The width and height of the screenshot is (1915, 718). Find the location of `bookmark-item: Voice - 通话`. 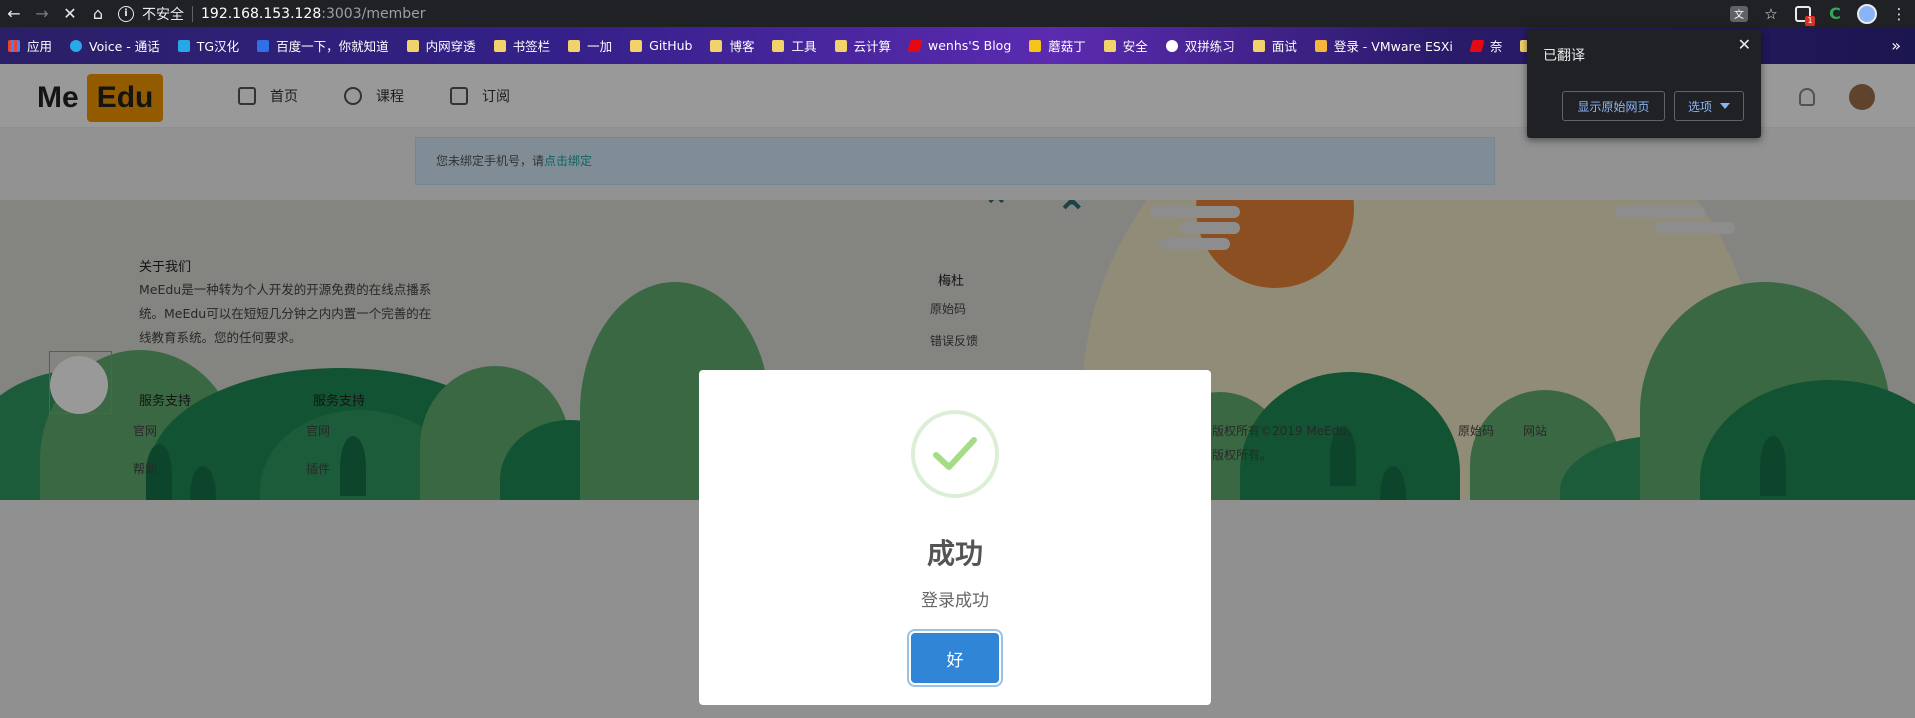

bookmark-item: Voice - 通话 is located at coordinates (115, 45).